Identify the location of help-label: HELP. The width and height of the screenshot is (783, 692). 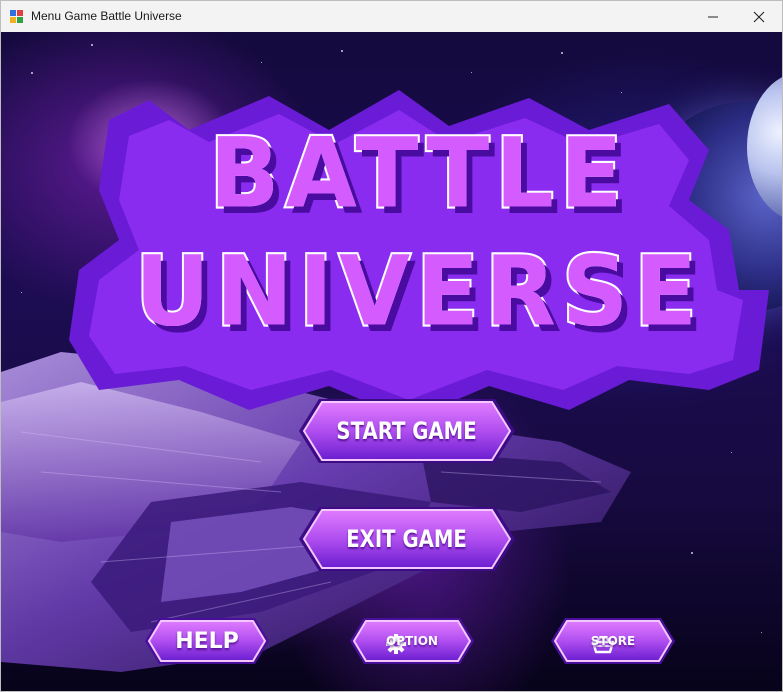
(207, 641).